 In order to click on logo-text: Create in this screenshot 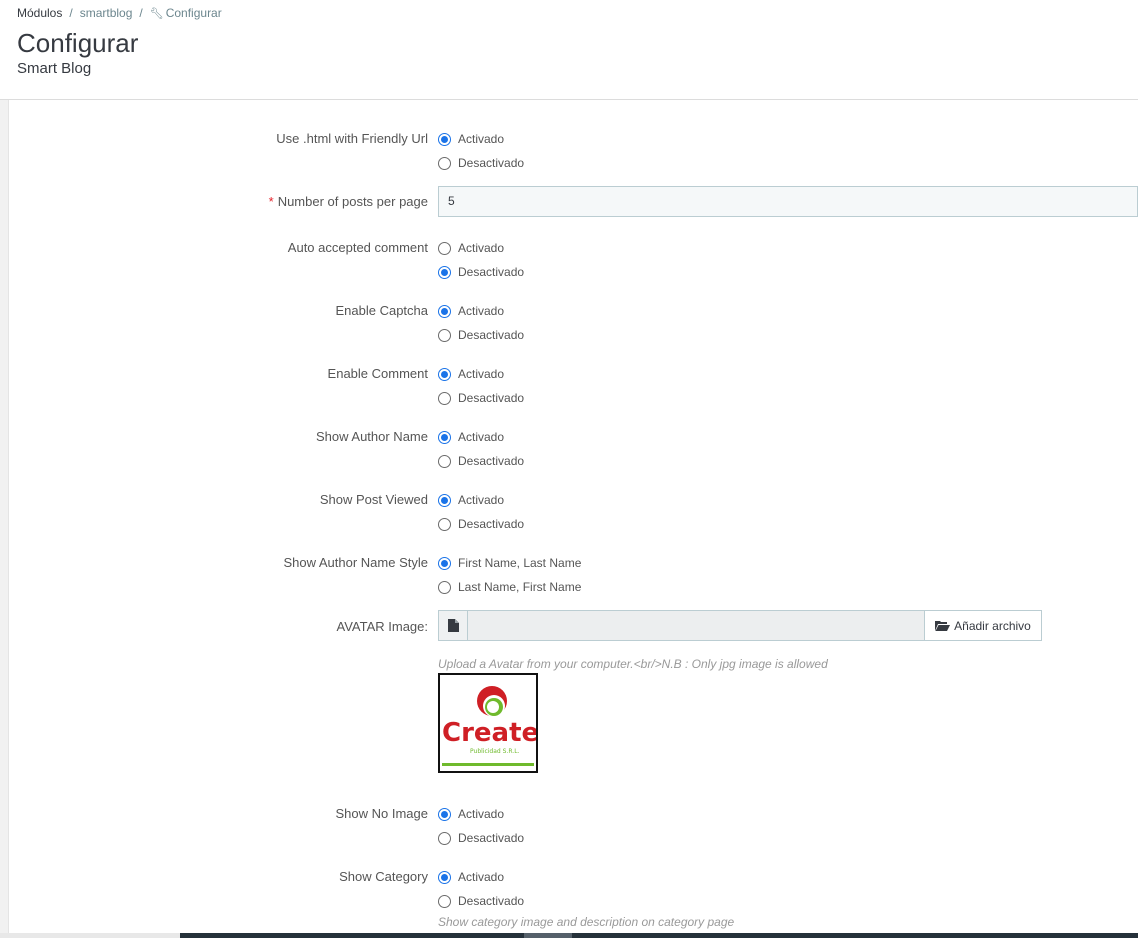, I will do `click(489, 733)`.